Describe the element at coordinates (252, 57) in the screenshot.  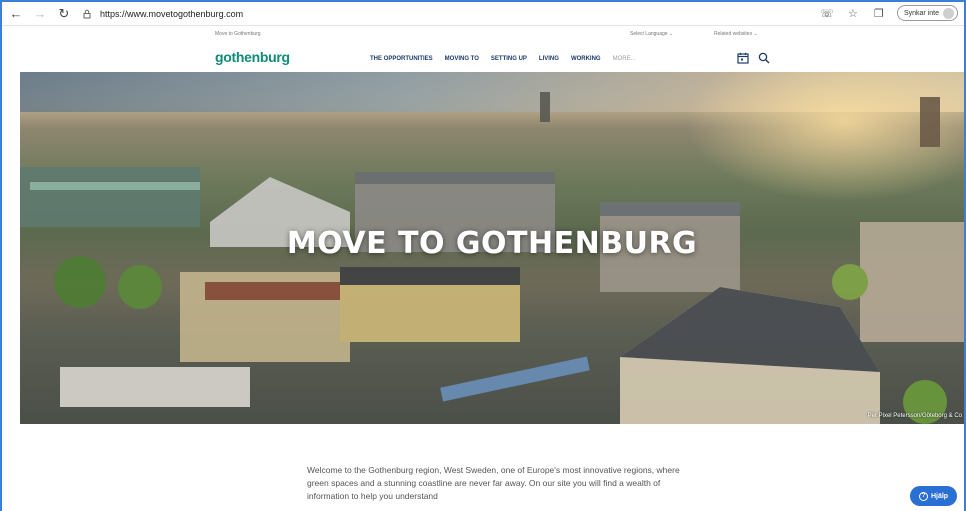
I see `site-logo: gothenburg` at that location.